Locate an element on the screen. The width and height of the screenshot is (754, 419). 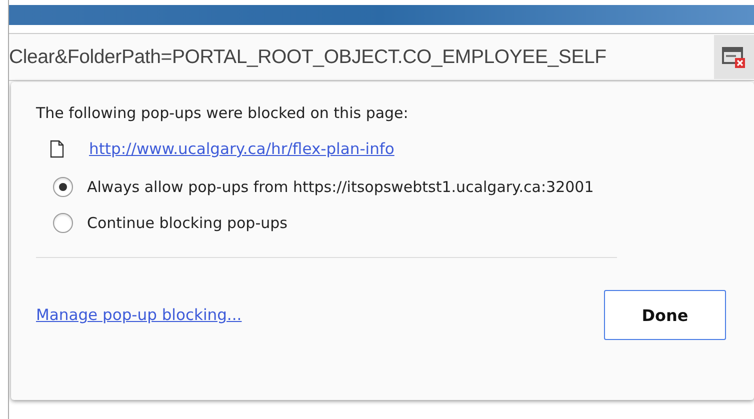
popup-blocked-button is located at coordinates (734, 57).